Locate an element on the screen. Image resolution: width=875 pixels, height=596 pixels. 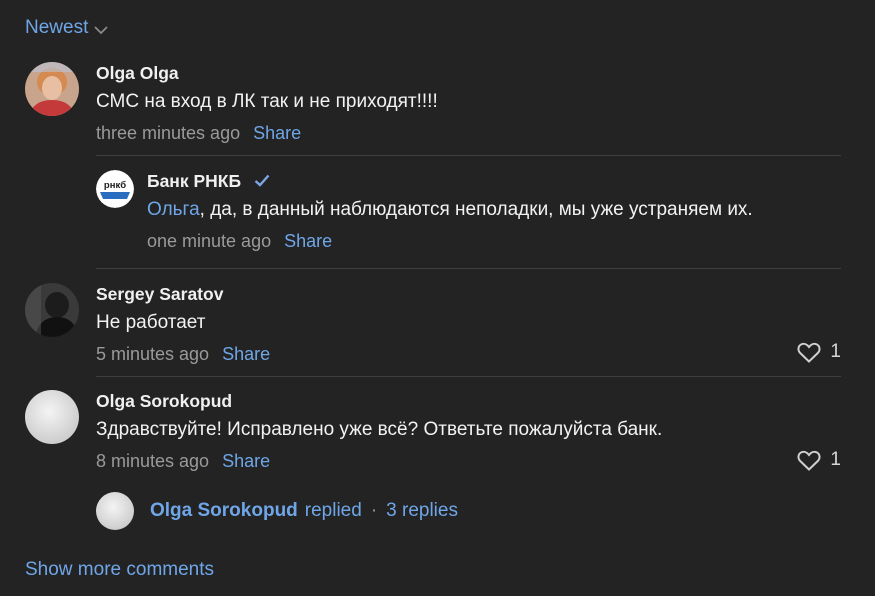
replied-label: replied is located at coordinates (333, 510).